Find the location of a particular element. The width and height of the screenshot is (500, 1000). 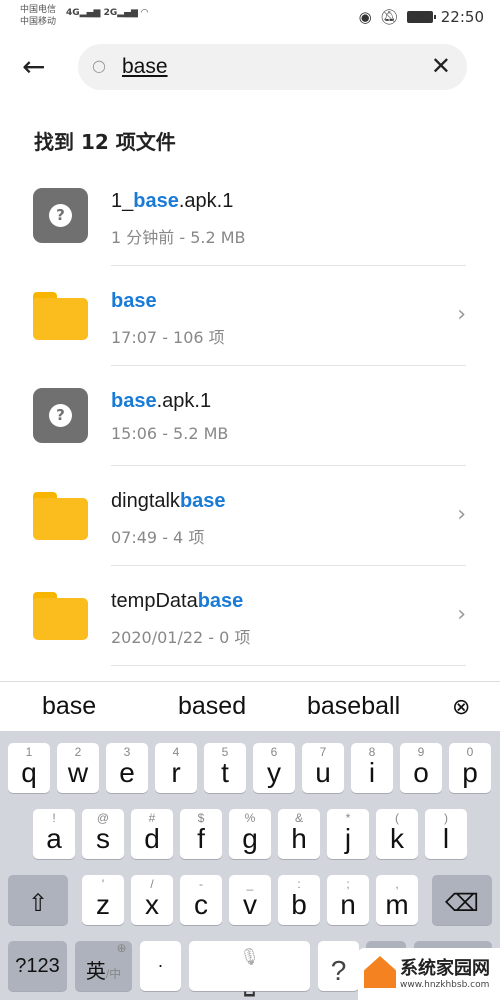

search-icon: ○ is located at coordinates (99, 65).